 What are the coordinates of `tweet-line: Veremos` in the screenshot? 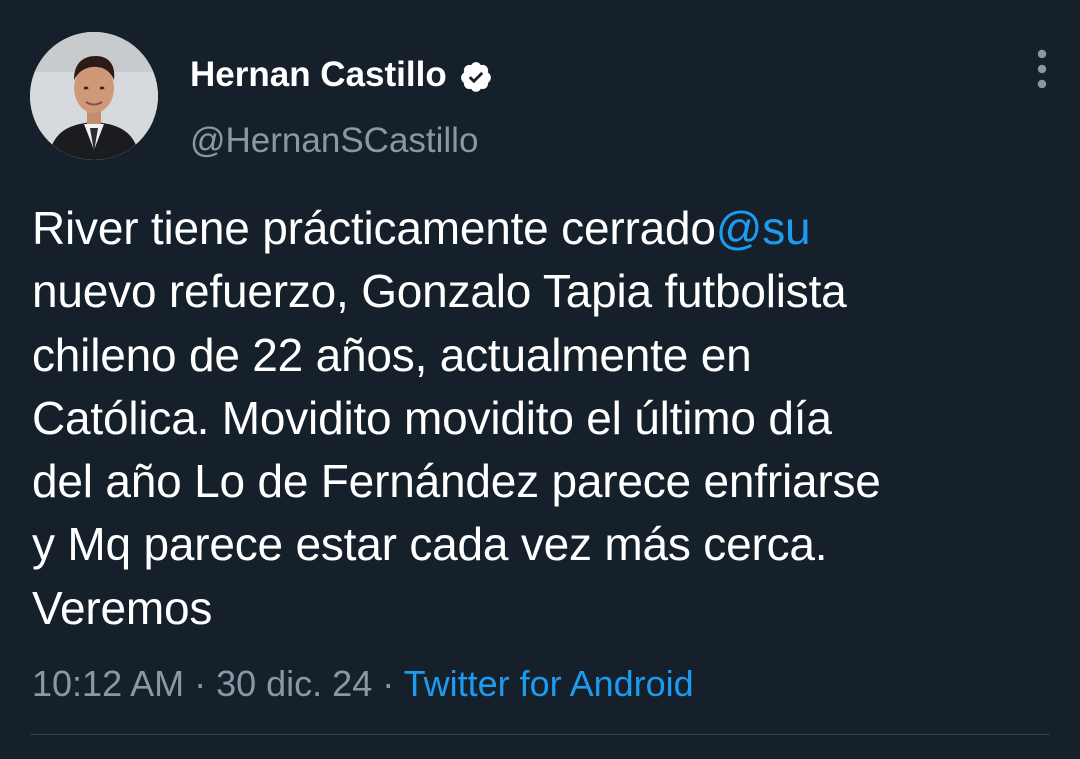 It's located at (122, 607).